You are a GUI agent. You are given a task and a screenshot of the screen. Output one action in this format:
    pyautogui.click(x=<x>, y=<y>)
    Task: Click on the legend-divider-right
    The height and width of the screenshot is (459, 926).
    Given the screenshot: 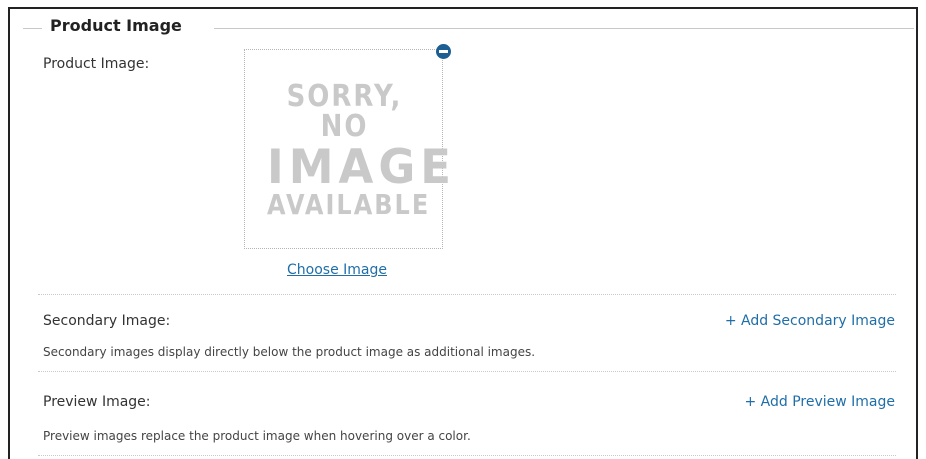 What is the action you would take?
    pyautogui.click(x=564, y=28)
    